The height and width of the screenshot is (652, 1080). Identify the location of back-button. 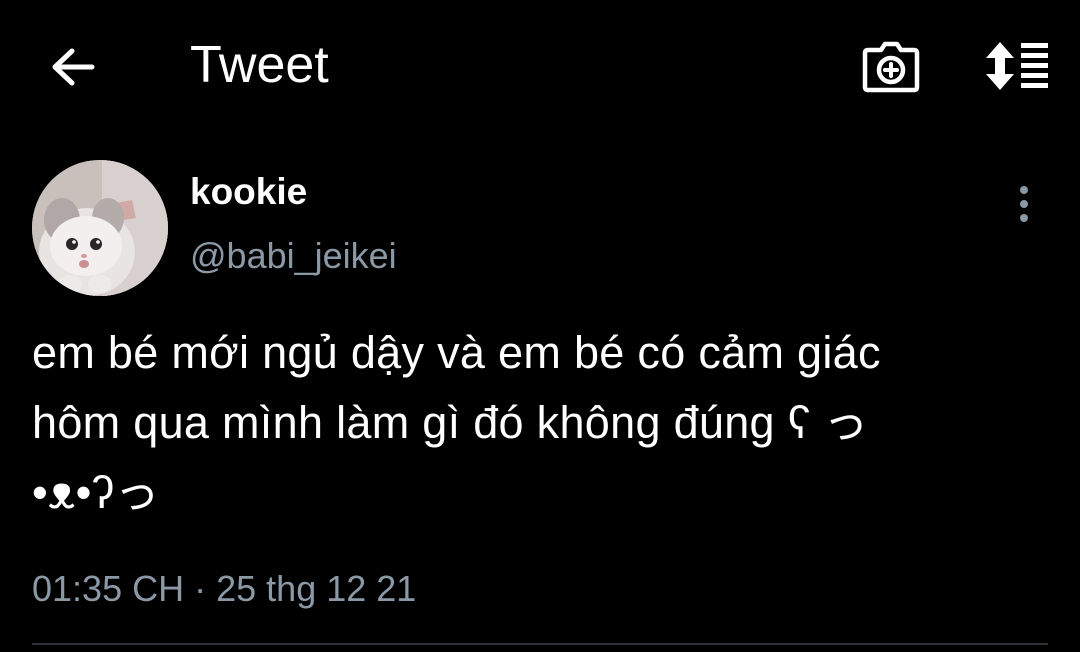
(73, 67).